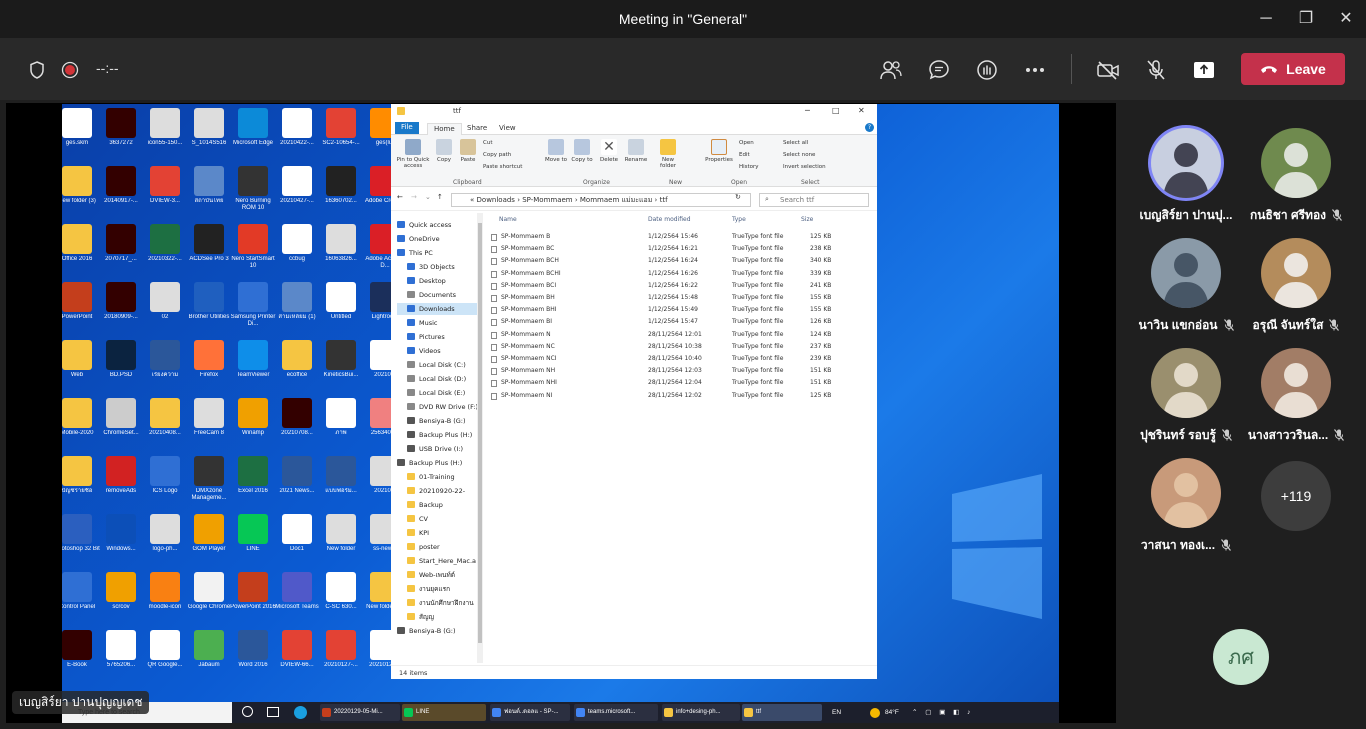 The width and height of the screenshot is (1366, 729). Describe the element at coordinates (81, 365) in the screenshot. I see `desktop-icon: Web` at that location.